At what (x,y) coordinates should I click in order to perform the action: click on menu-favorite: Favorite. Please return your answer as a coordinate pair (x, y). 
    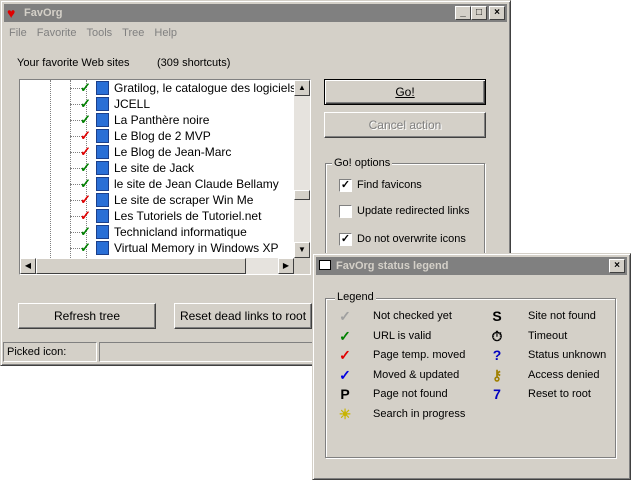
    Looking at the image, I should click on (57, 33).